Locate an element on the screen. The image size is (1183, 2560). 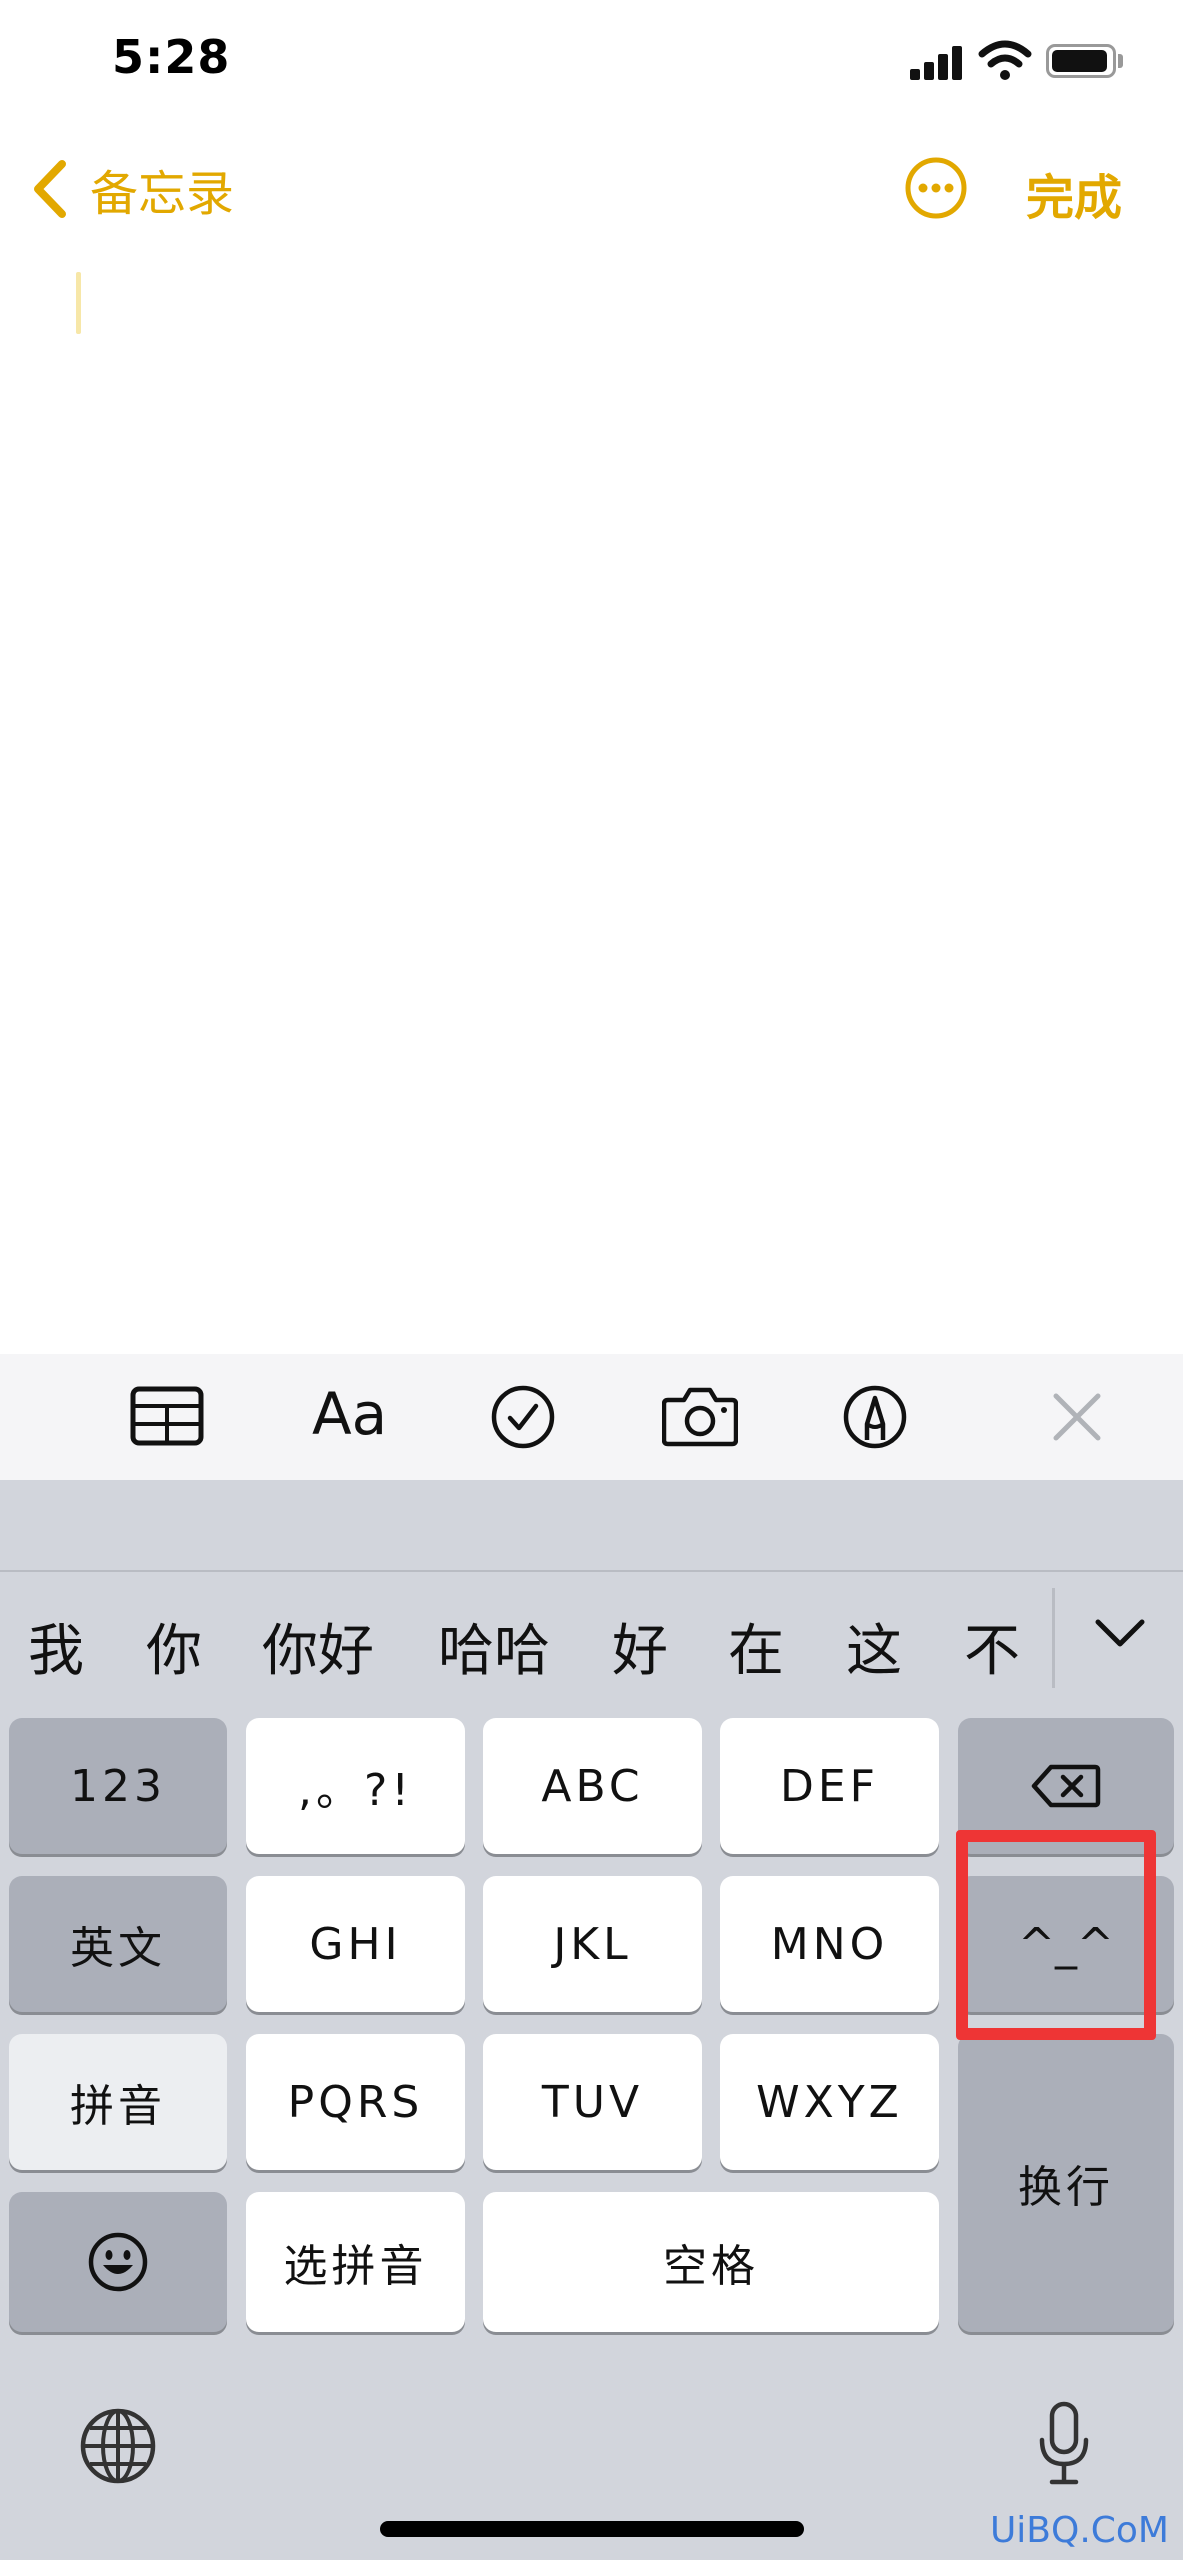
table-icon is located at coordinates (167, 1416).